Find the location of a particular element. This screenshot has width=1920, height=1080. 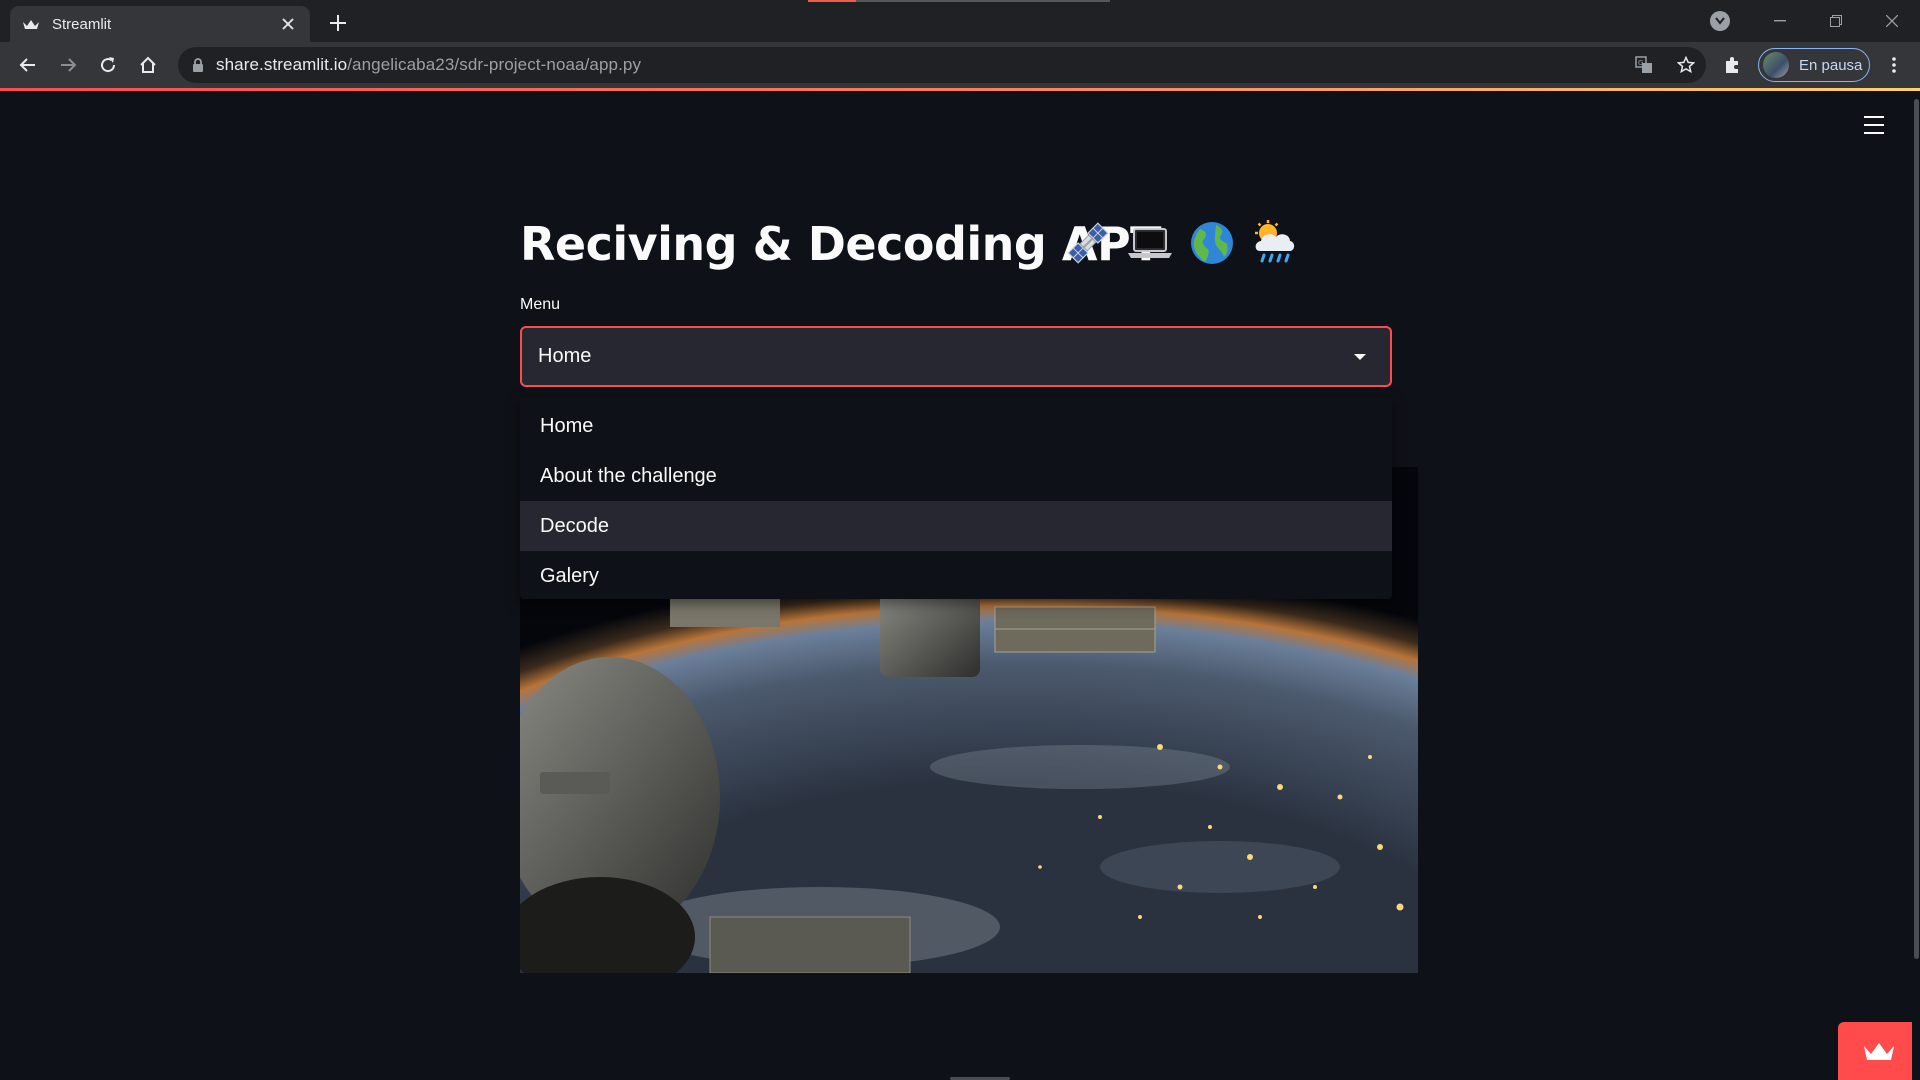

tab-title: Streamlit is located at coordinates (82, 24).